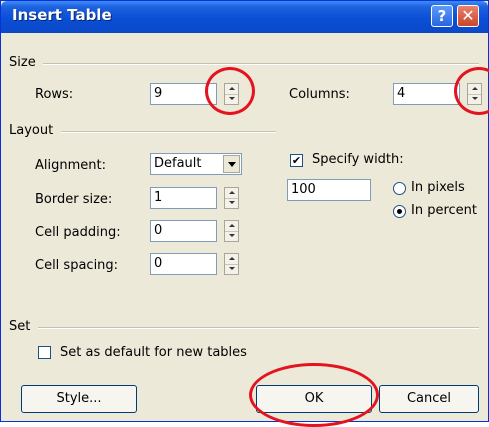 The image size is (489, 427). I want to click on set-section-label: Set, so click(20, 326).